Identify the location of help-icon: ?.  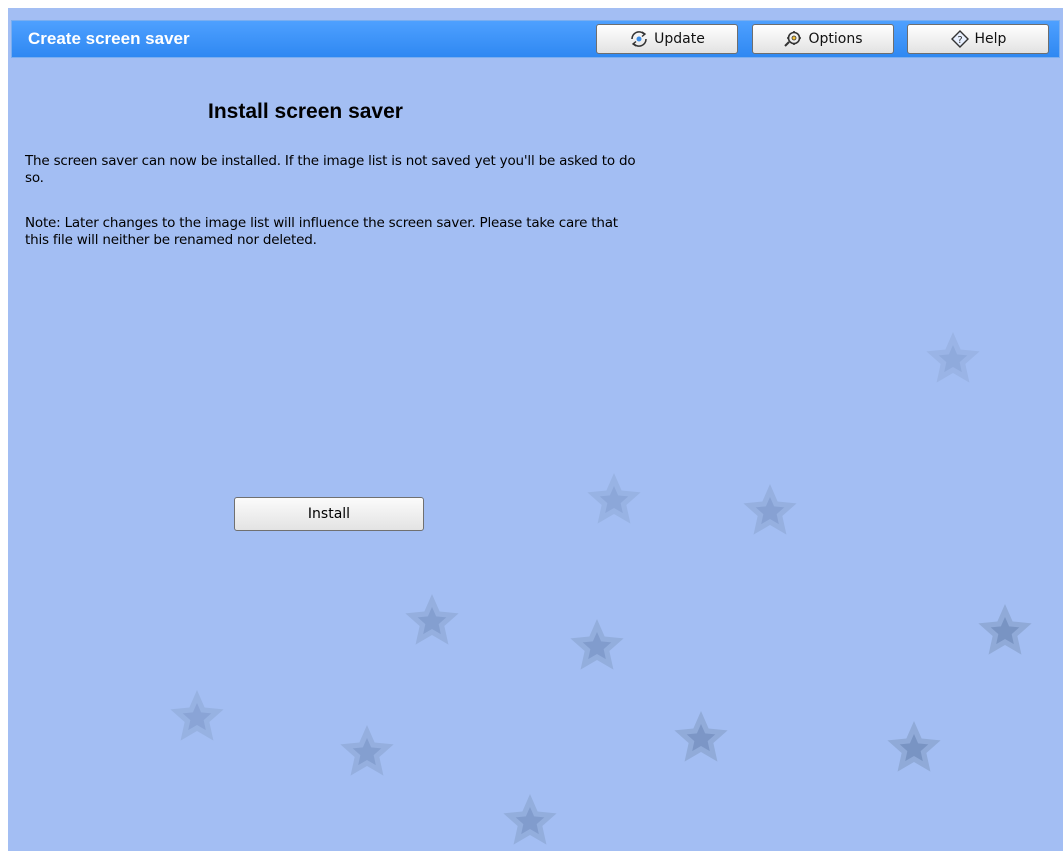
(959, 39).